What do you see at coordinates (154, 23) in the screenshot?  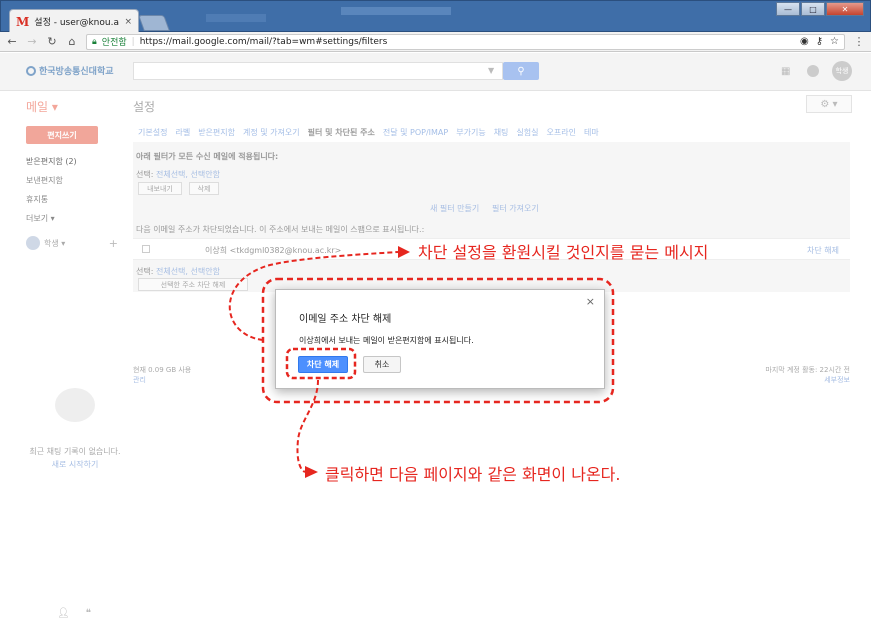 I see `new-tab-button` at bounding box center [154, 23].